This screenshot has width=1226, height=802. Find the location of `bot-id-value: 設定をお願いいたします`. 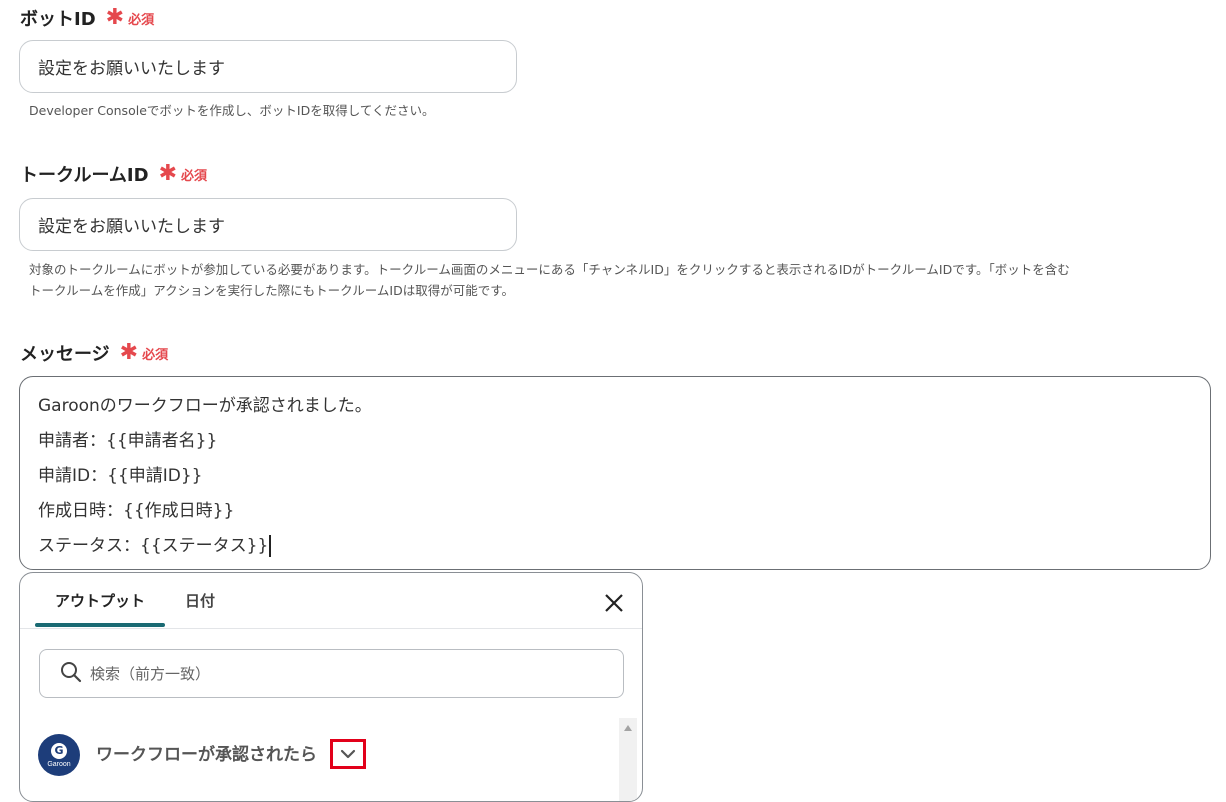

bot-id-value: 設定をお願いいたします is located at coordinates (131, 69).